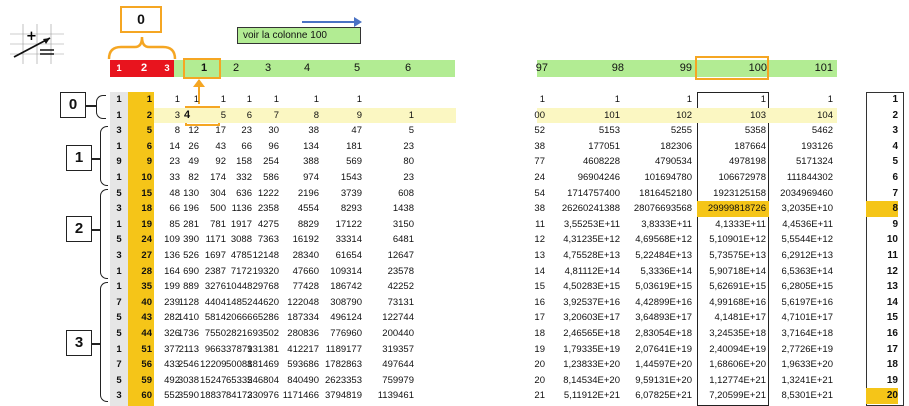 This screenshot has width=909, height=406. Describe the element at coordinates (801, 287) in the screenshot. I see `table-cell: 6,2805E+15` at that location.